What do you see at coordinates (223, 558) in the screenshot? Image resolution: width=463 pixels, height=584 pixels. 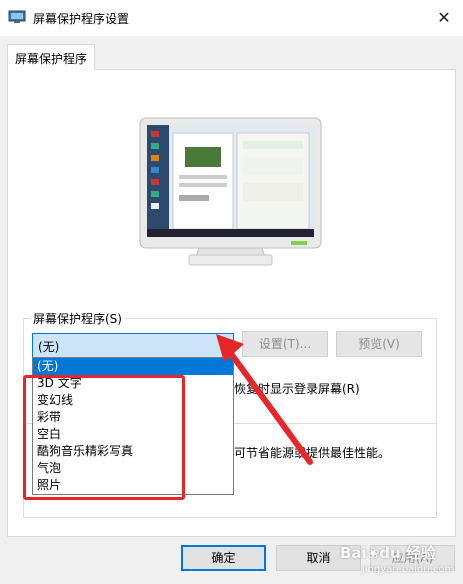 I see `ok-button: 确定` at bounding box center [223, 558].